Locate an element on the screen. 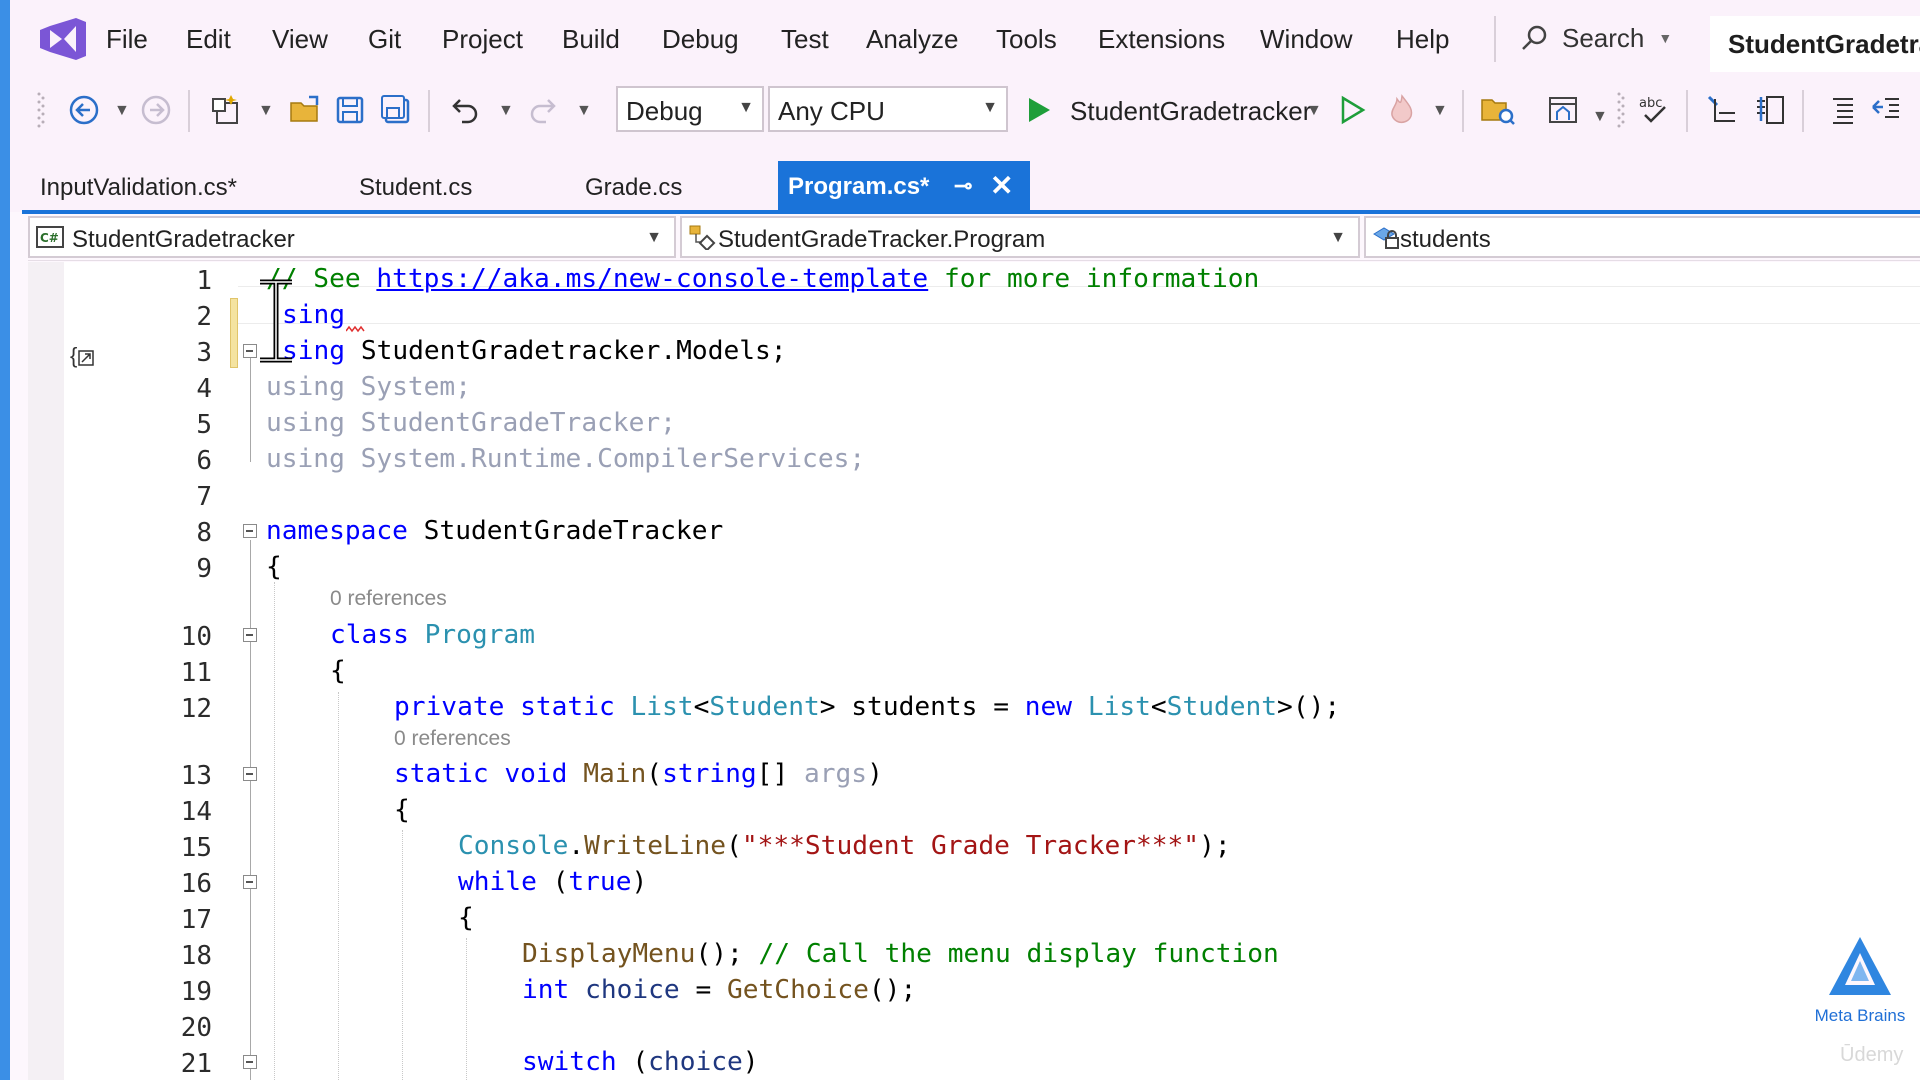 This screenshot has height=1080, width=1920. toggle-comment-icon is located at coordinates (1722, 110).